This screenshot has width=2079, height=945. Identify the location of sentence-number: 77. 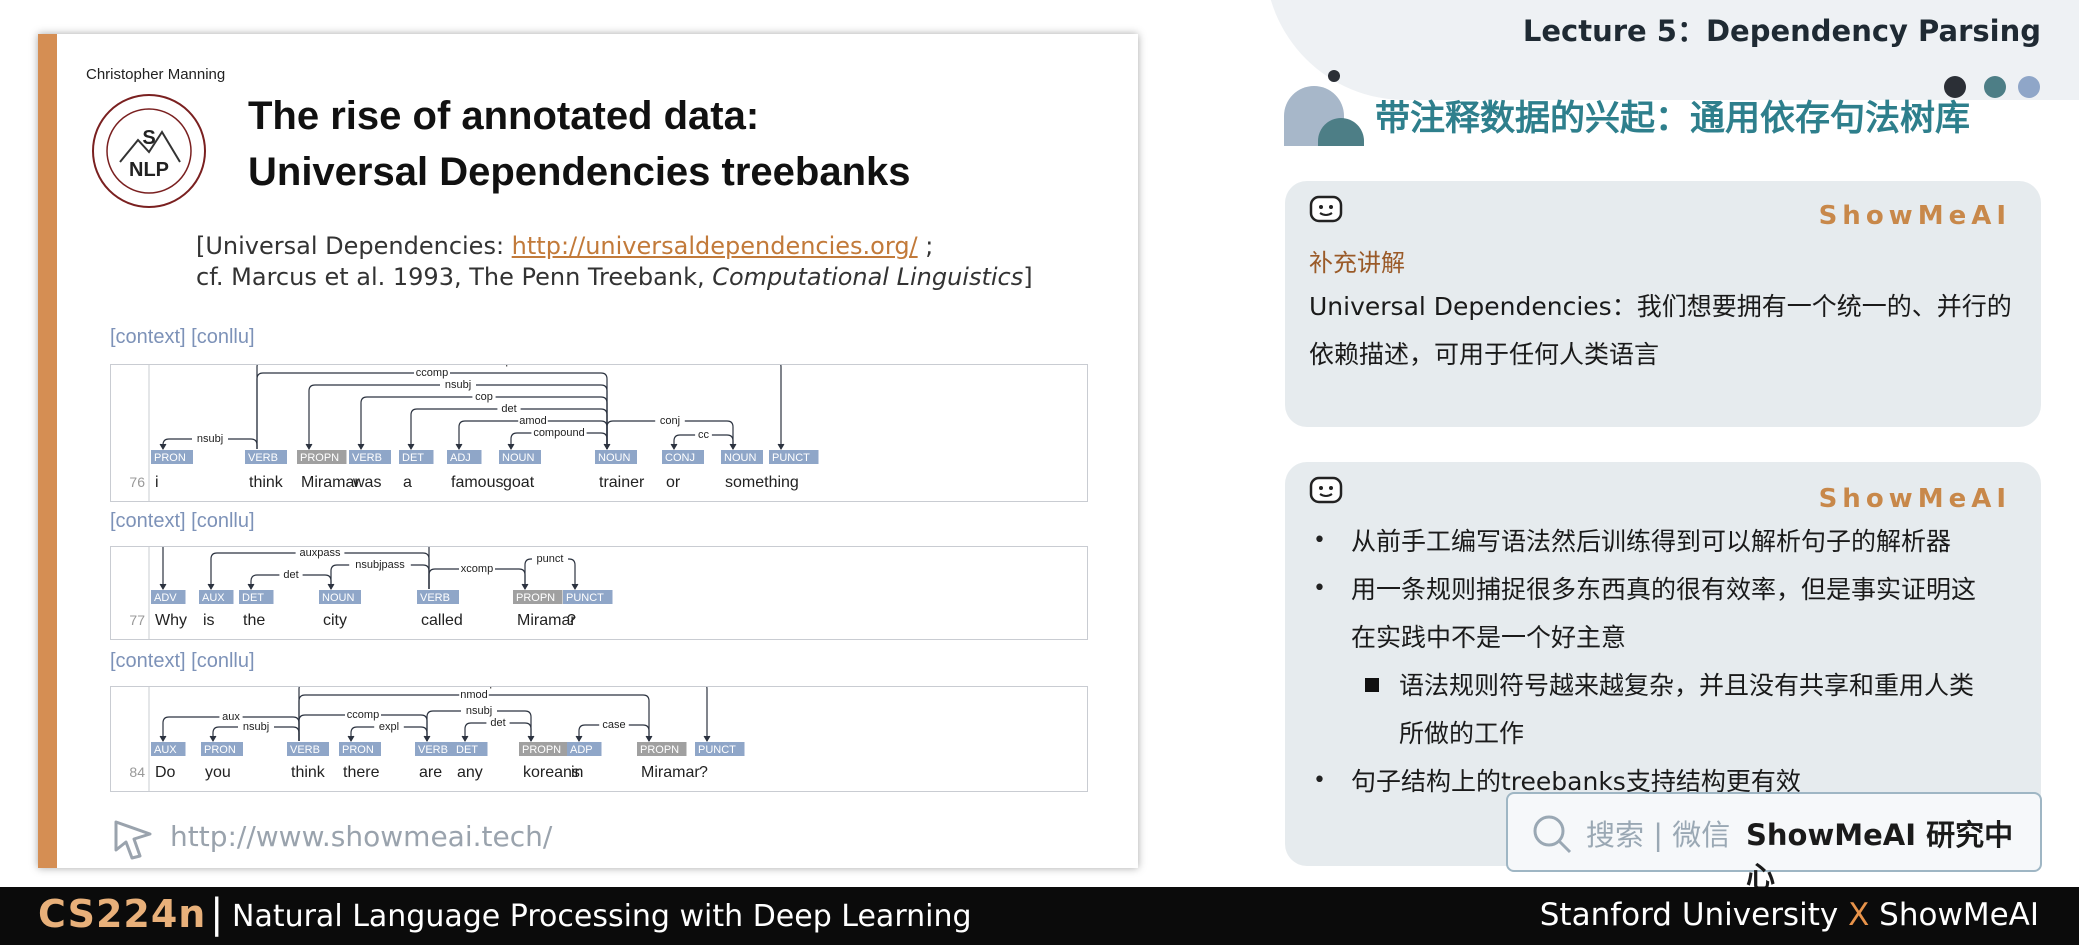
(137, 620).